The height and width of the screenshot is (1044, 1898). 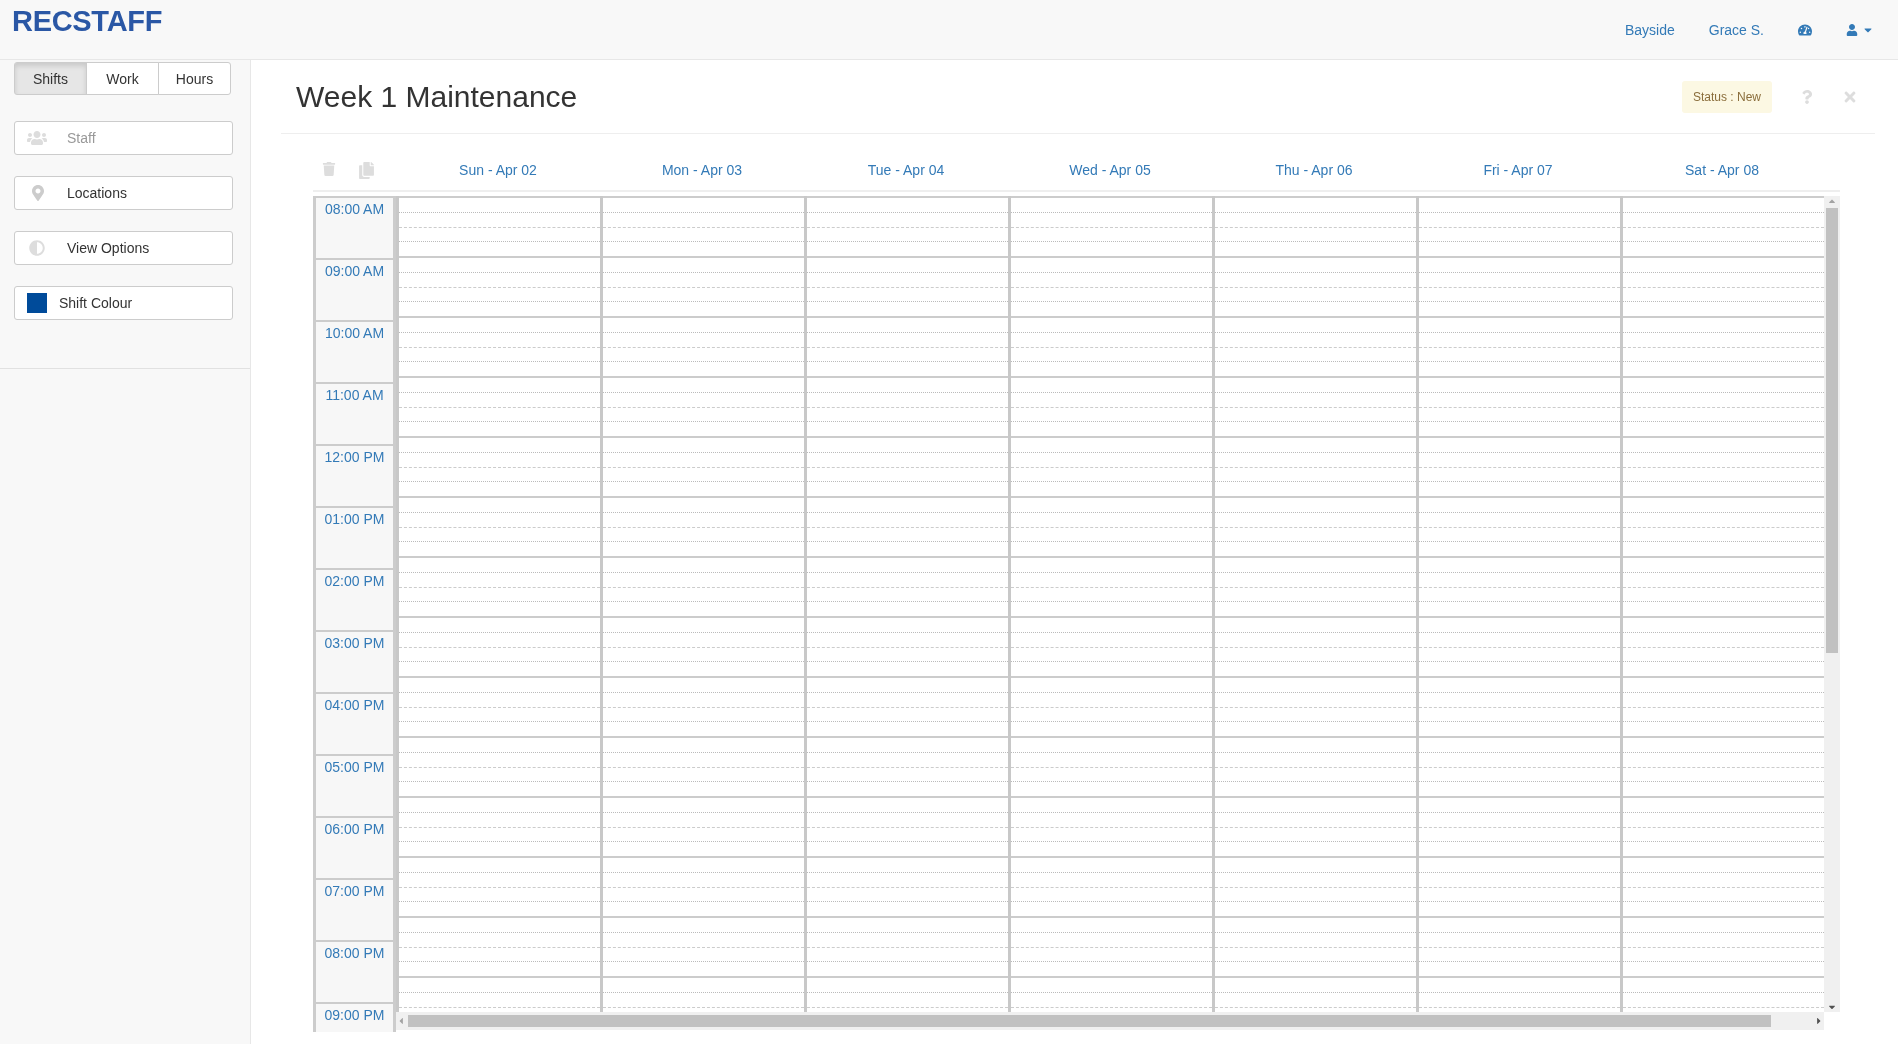 I want to click on time-label: 11:00 AM, so click(x=354, y=395).